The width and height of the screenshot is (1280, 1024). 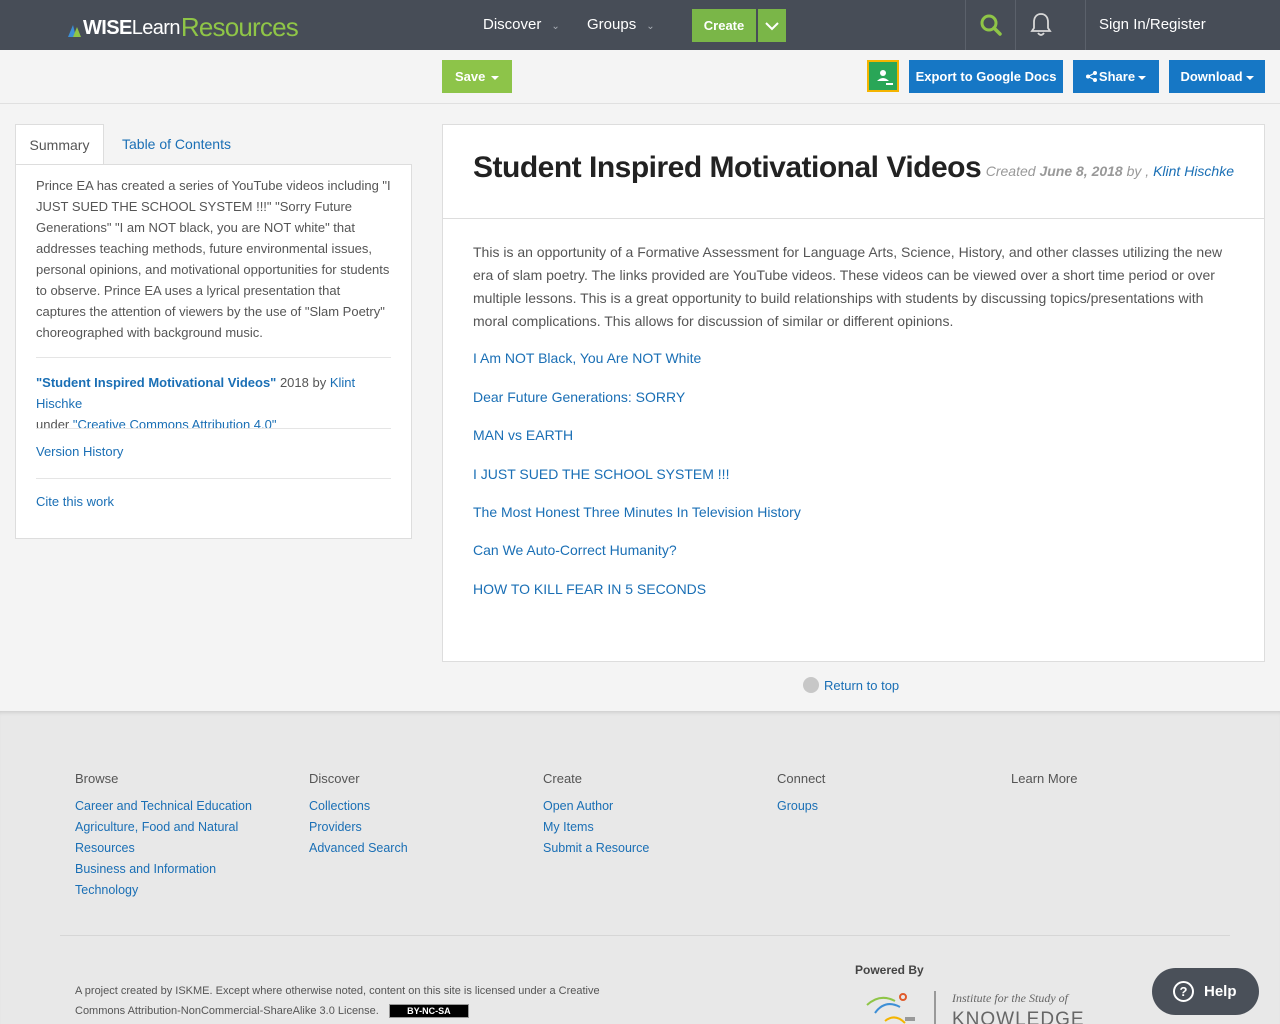 What do you see at coordinates (633, 827) in the screenshot?
I see `footer-link: My Items` at bounding box center [633, 827].